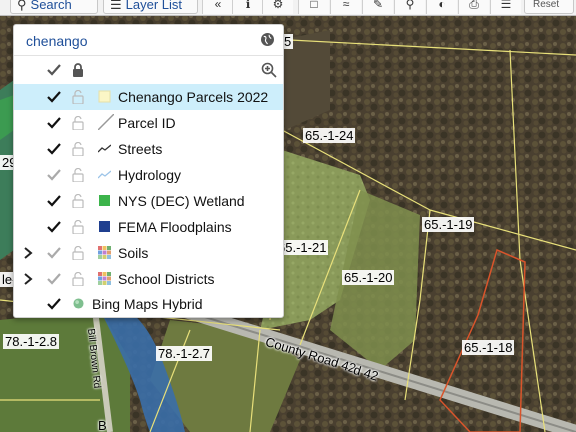 The width and height of the screenshot is (576, 432). I want to click on search-button: ⚲ Search, so click(54, 7).